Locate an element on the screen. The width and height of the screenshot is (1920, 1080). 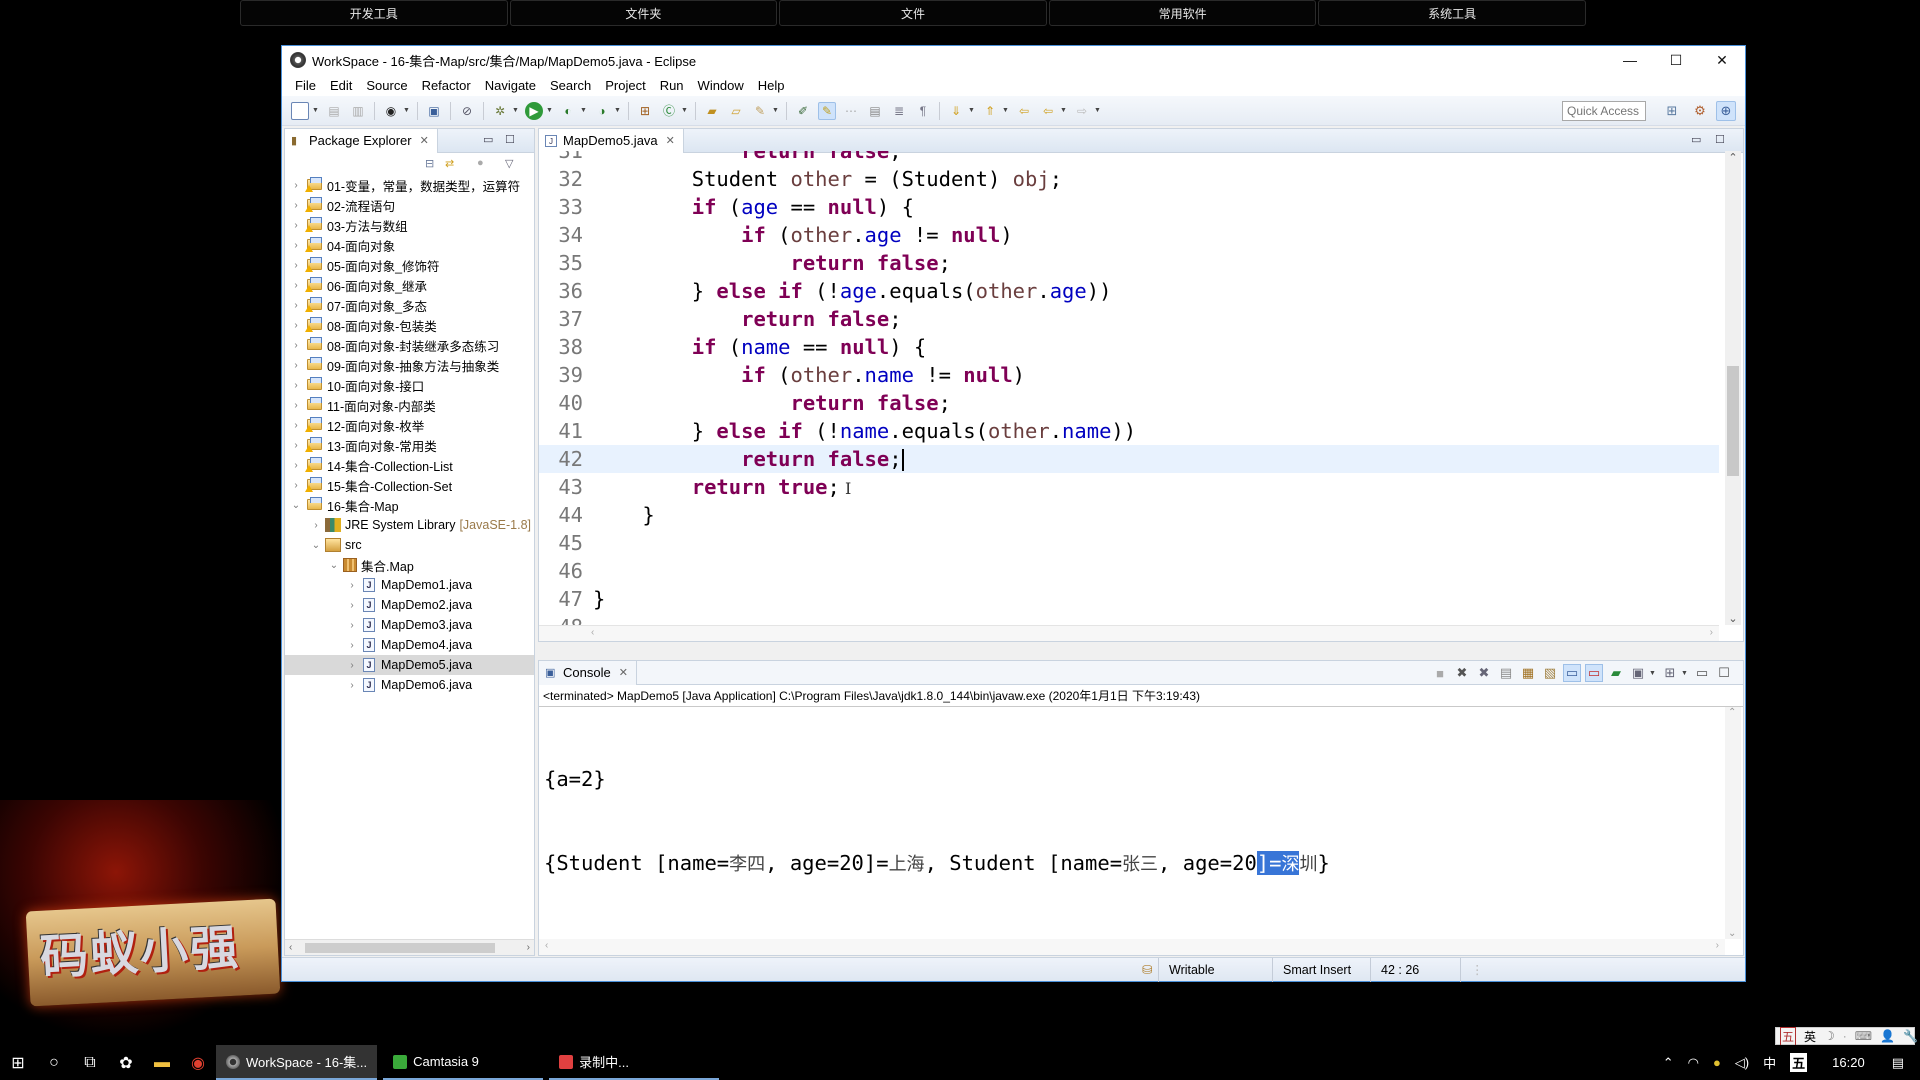
run-dropdown-icon: ▼ is located at coordinates (550, 110).